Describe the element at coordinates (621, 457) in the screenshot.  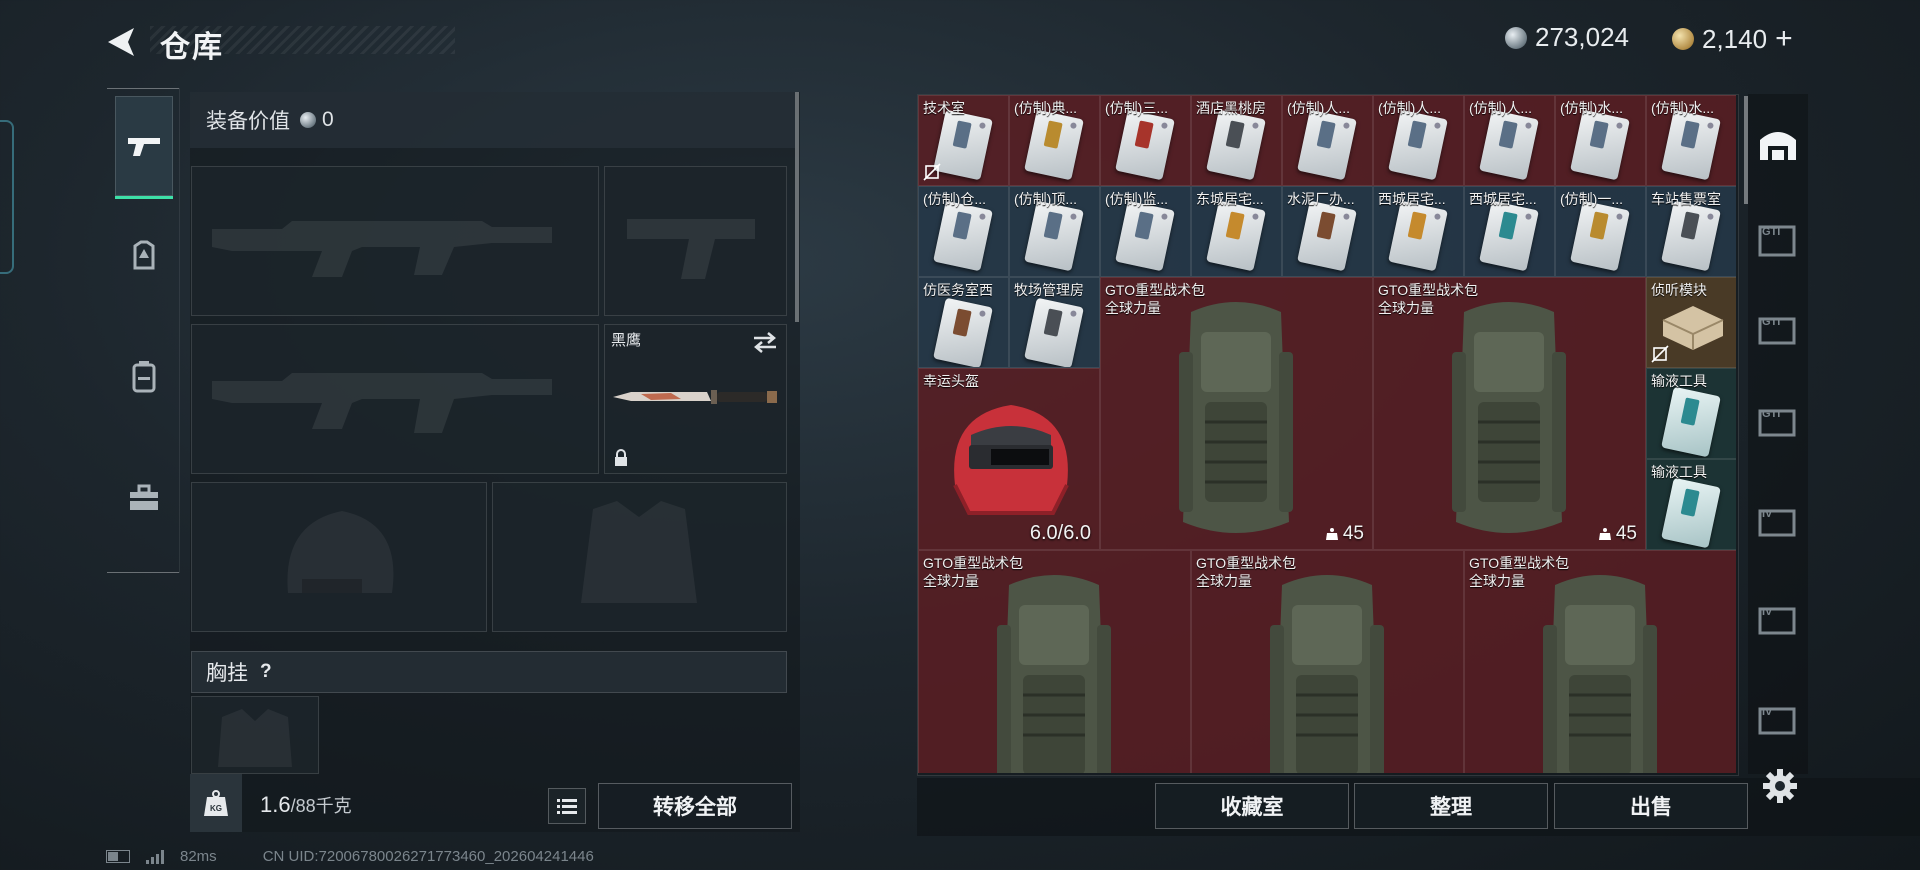
I see `lock-icon` at that location.